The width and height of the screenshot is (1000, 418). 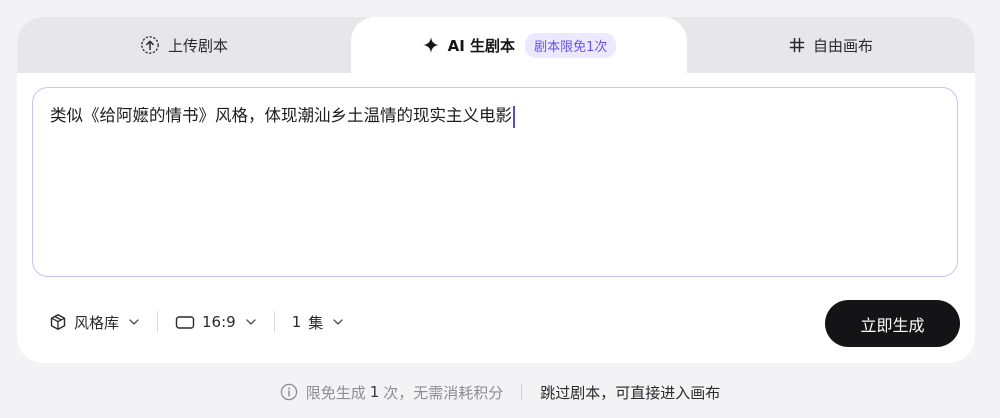 I want to click on text-caret, so click(x=514, y=116).